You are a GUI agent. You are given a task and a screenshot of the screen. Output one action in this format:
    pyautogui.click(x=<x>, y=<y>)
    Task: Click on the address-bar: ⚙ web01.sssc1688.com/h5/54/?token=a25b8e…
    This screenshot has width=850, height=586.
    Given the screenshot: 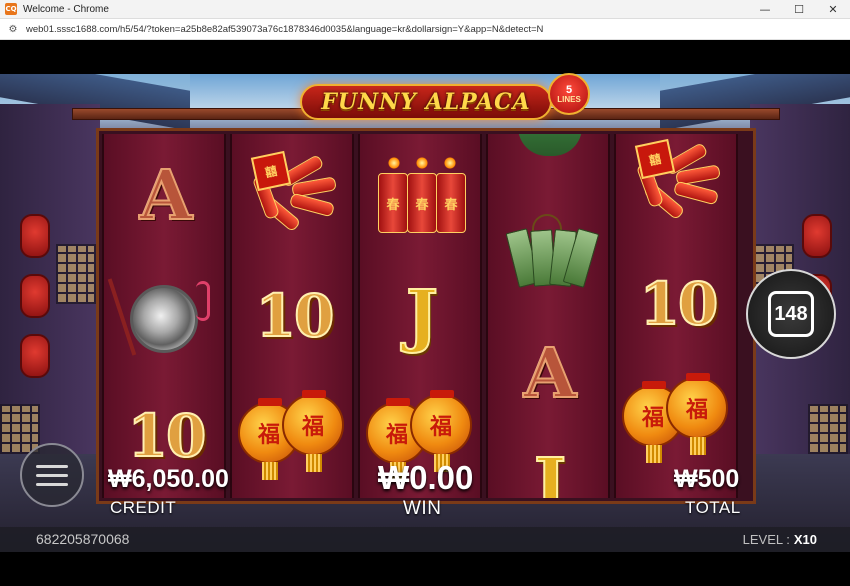 What is the action you would take?
    pyautogui.click(x=425, y=29)
    